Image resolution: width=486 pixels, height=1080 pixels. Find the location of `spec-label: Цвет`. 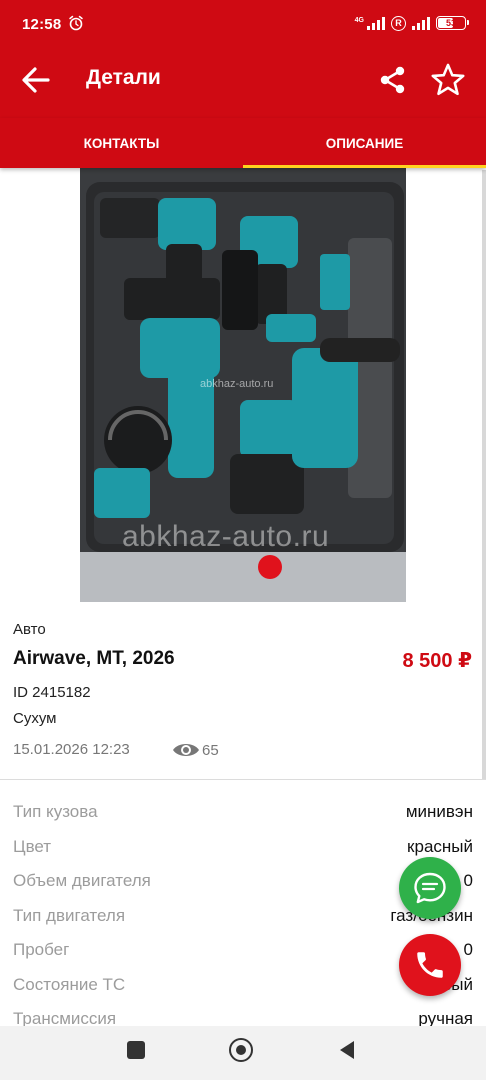

spec-label: Цвет is located at coordinates (32, 846).